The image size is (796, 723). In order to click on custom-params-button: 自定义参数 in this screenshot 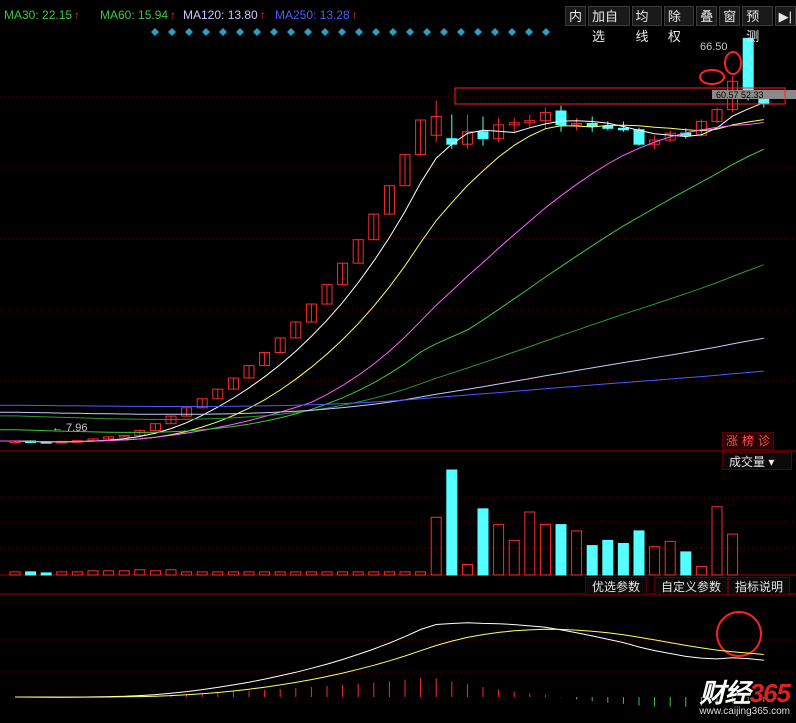, I will do `click(691, 586)`.